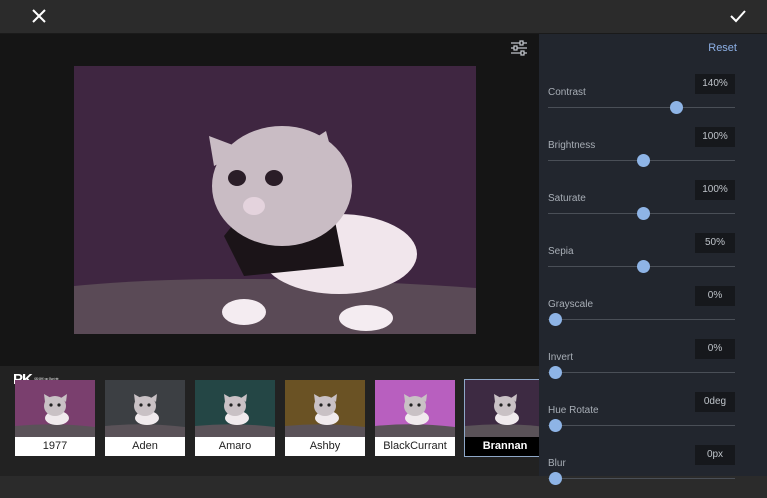 This screenshot has height=498, width=767. I want to click on filter-item: BlackCurrant, so click(415, 418).